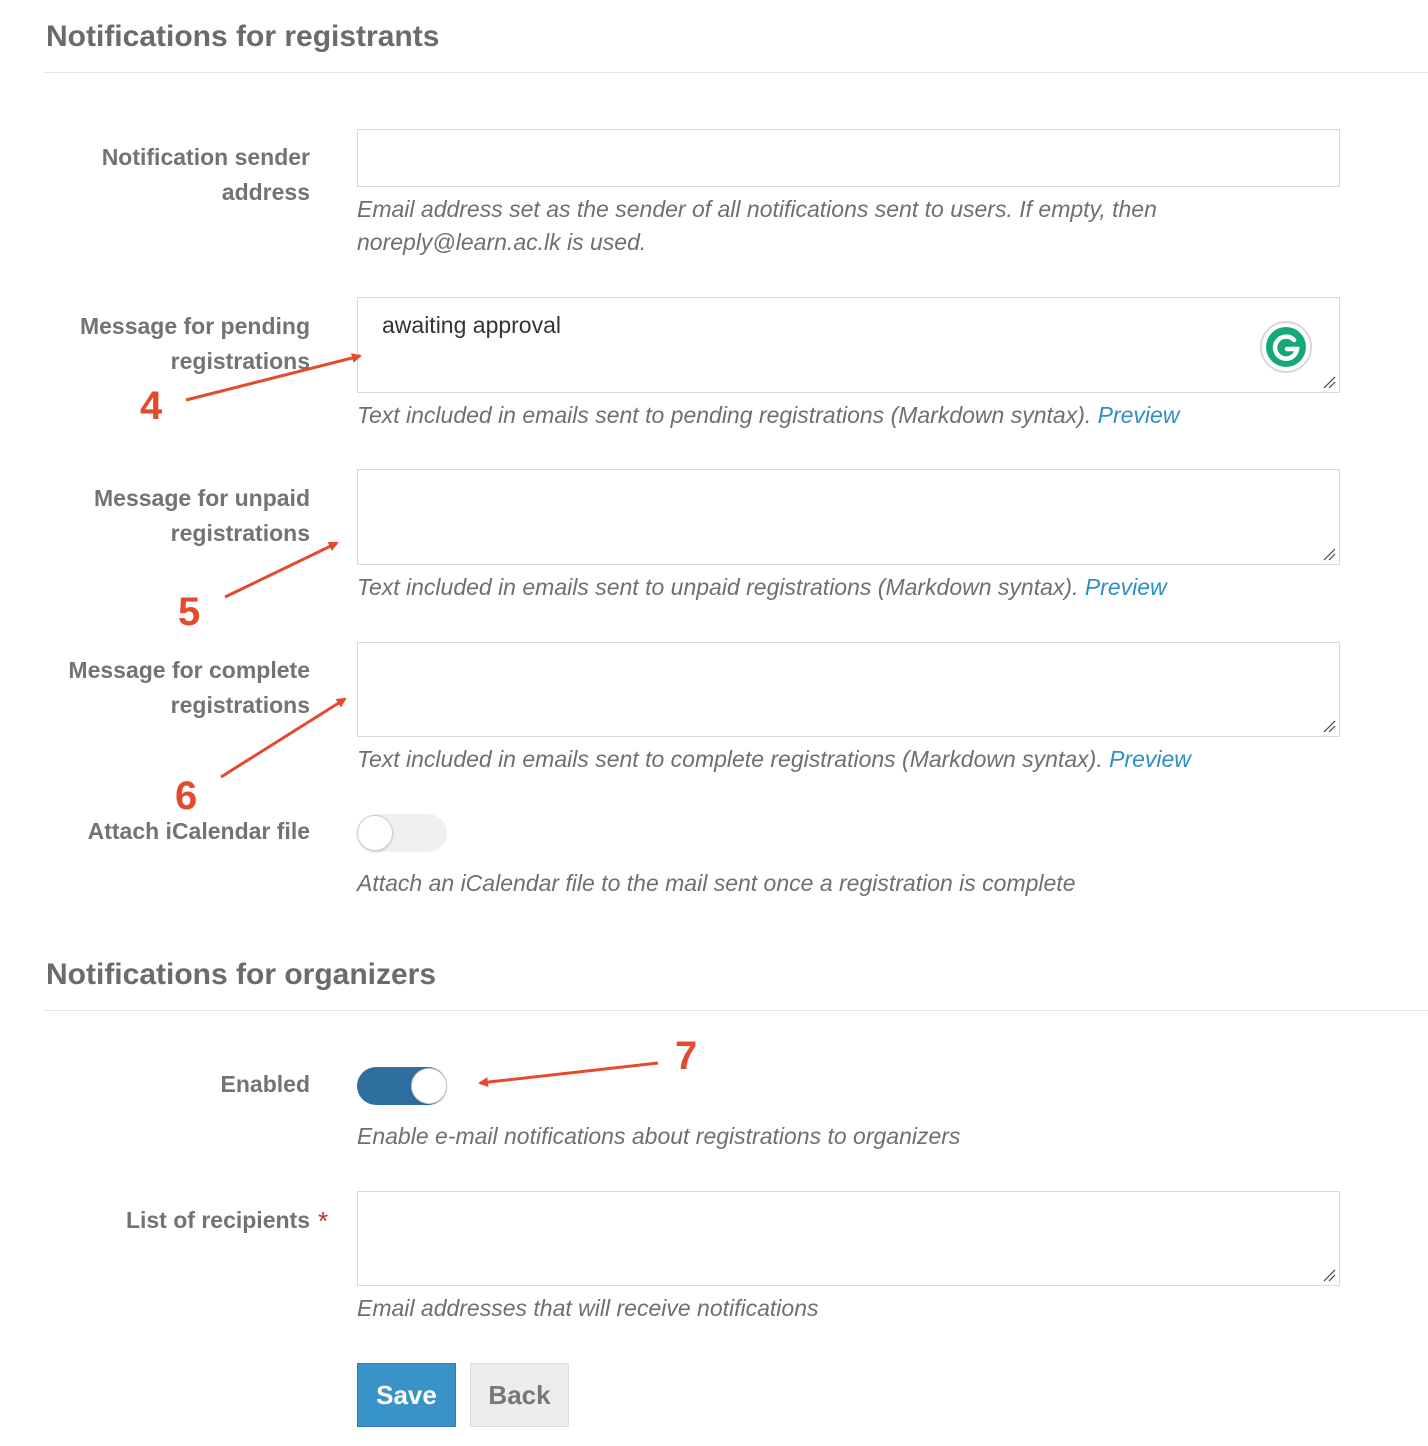 Image resolution: width=1428 pixels, height=1446 pixels. I want to click on annotation-number-4: 4, so click(151, 406).